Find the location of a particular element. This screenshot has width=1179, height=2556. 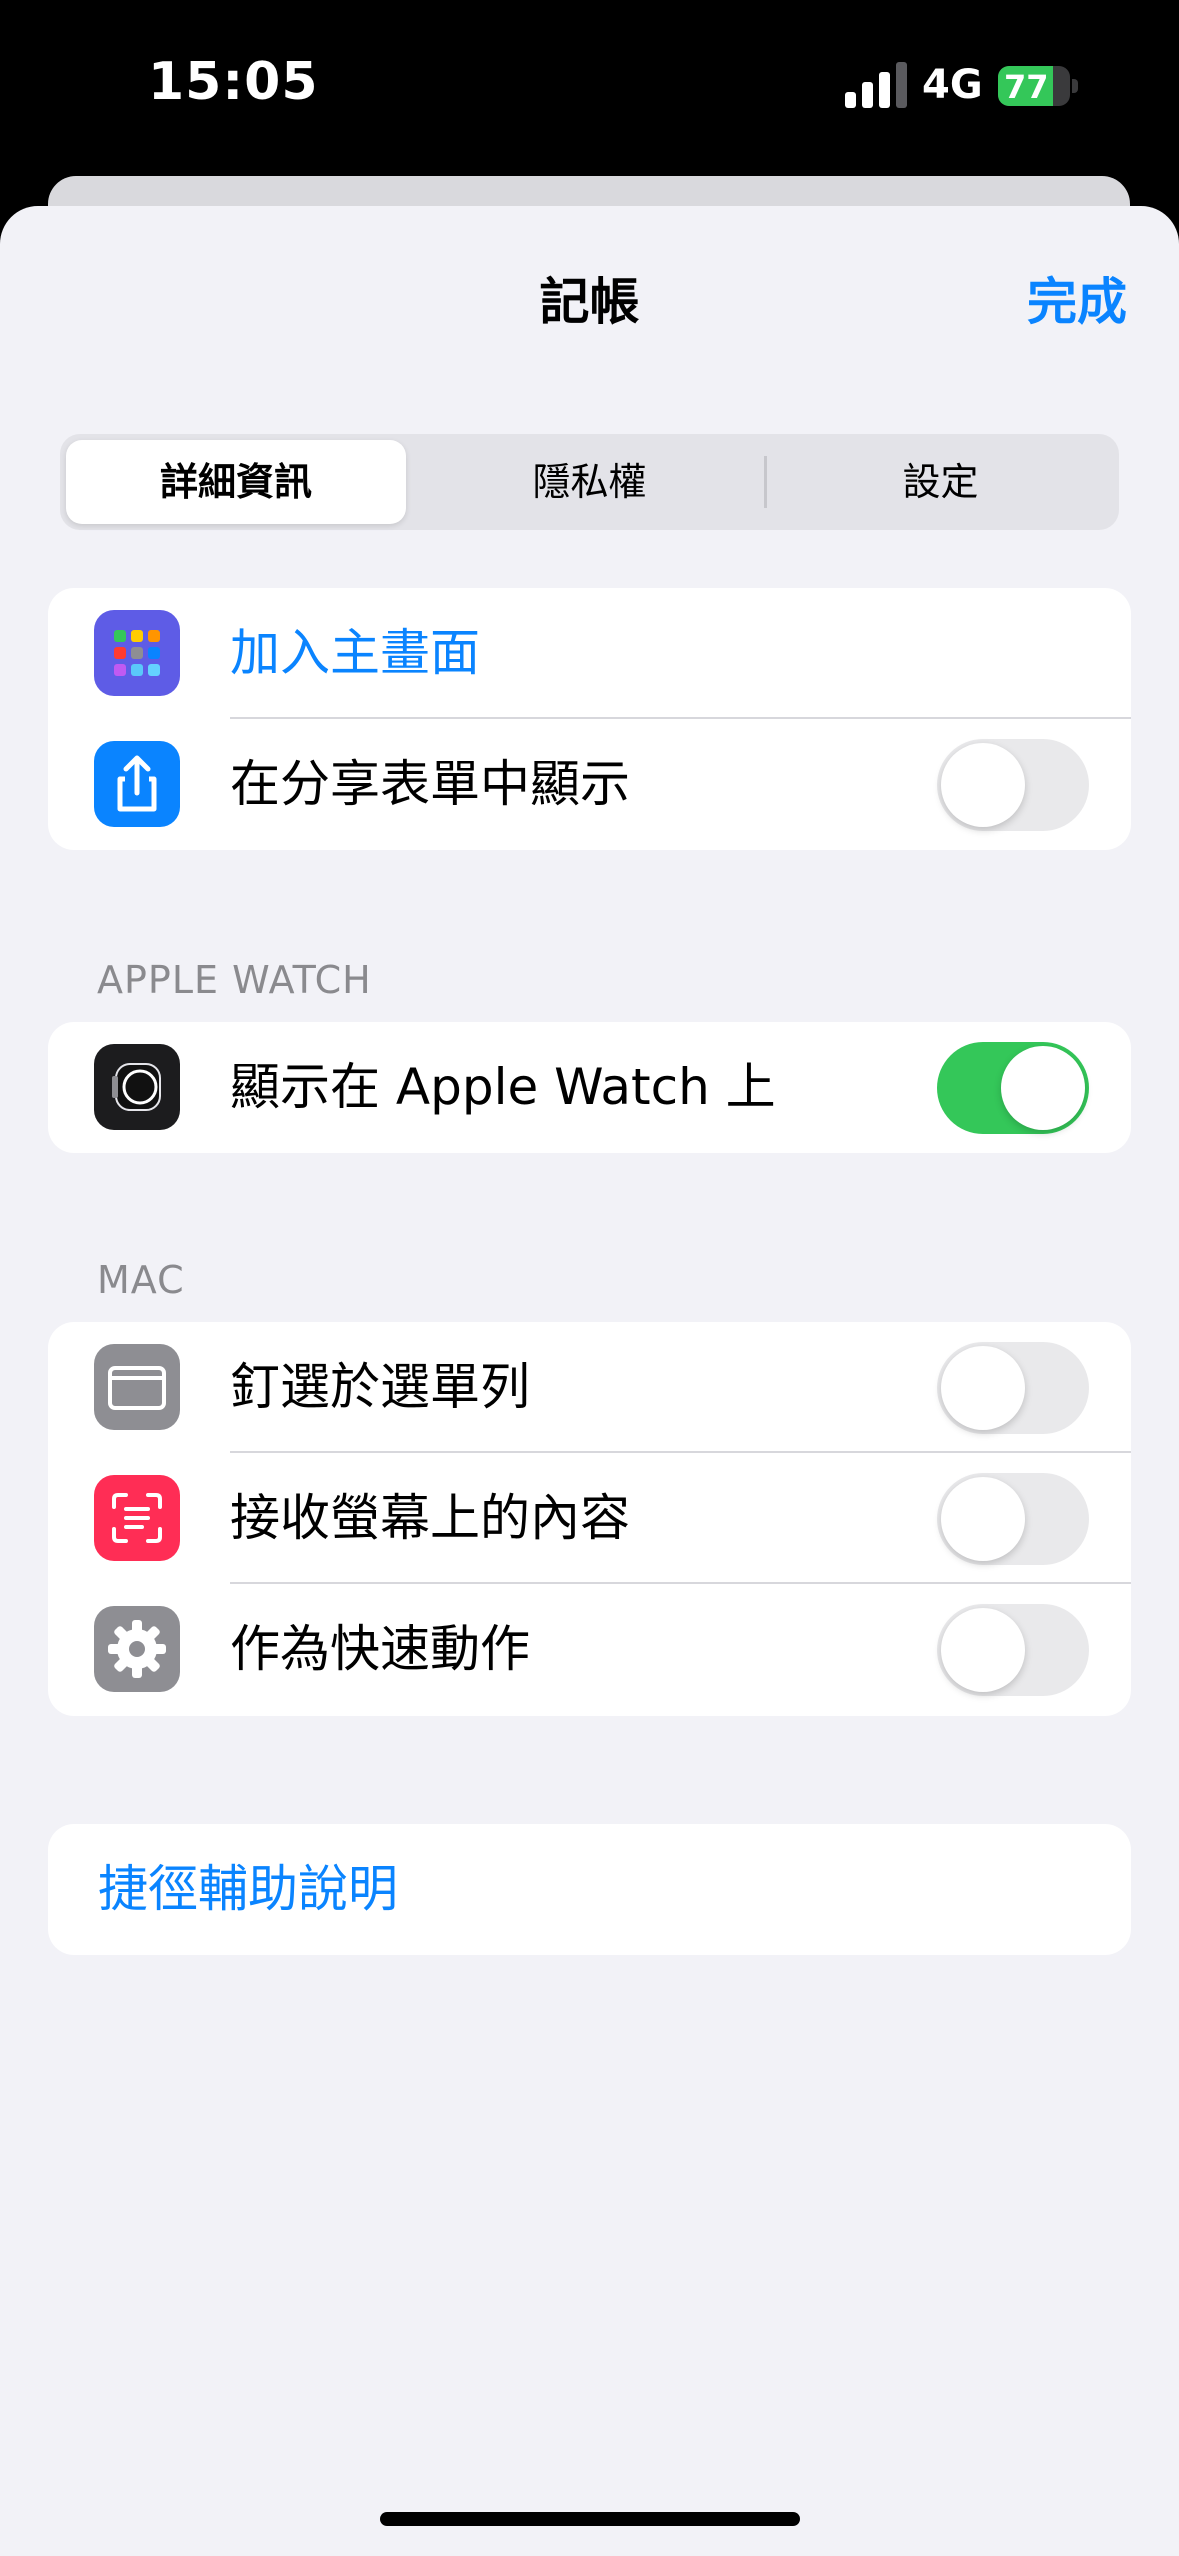

pin-in-menu-bar-label: 釘選於選單列 is located at coordinates (380, 1387).